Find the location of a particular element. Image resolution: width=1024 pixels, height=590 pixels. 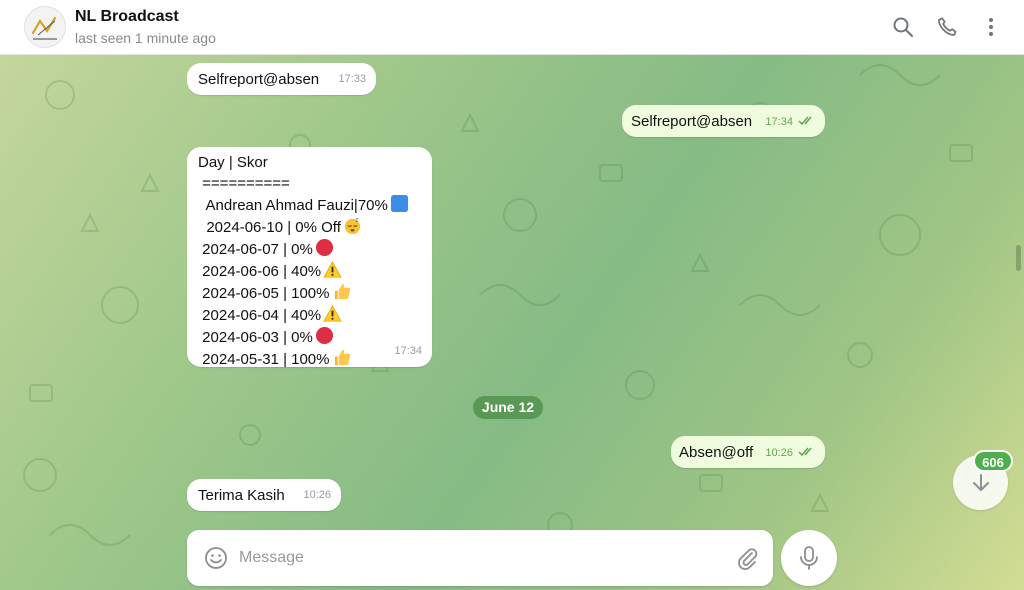

message-meta: 10:26 is located at coordinates (790, 453).